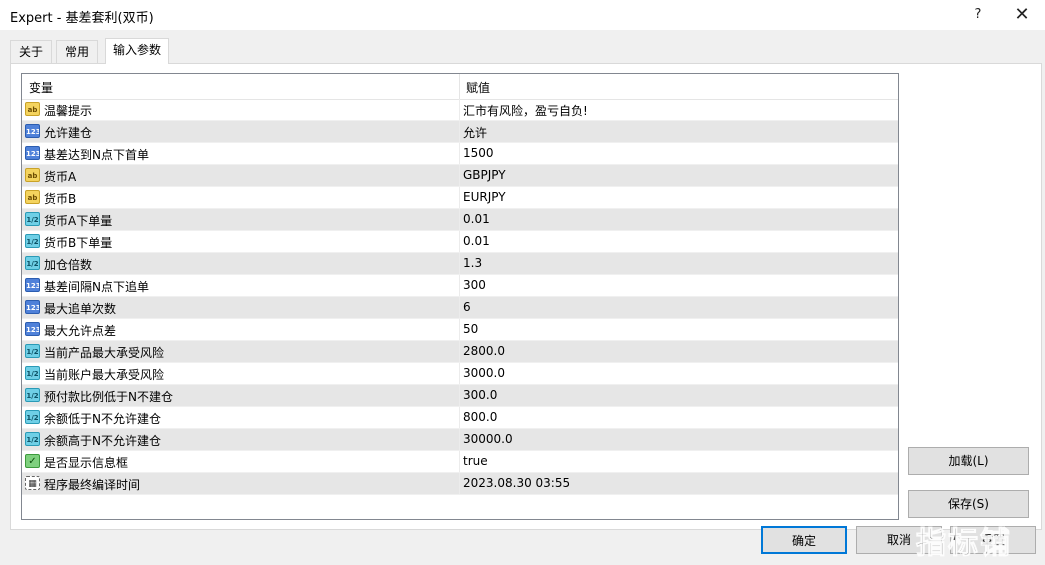 The image size is (1045, 565). Describe the element at coordinates (80, 309) in the screenshot. I see `parameter-name: 最大追单次数` at that location.